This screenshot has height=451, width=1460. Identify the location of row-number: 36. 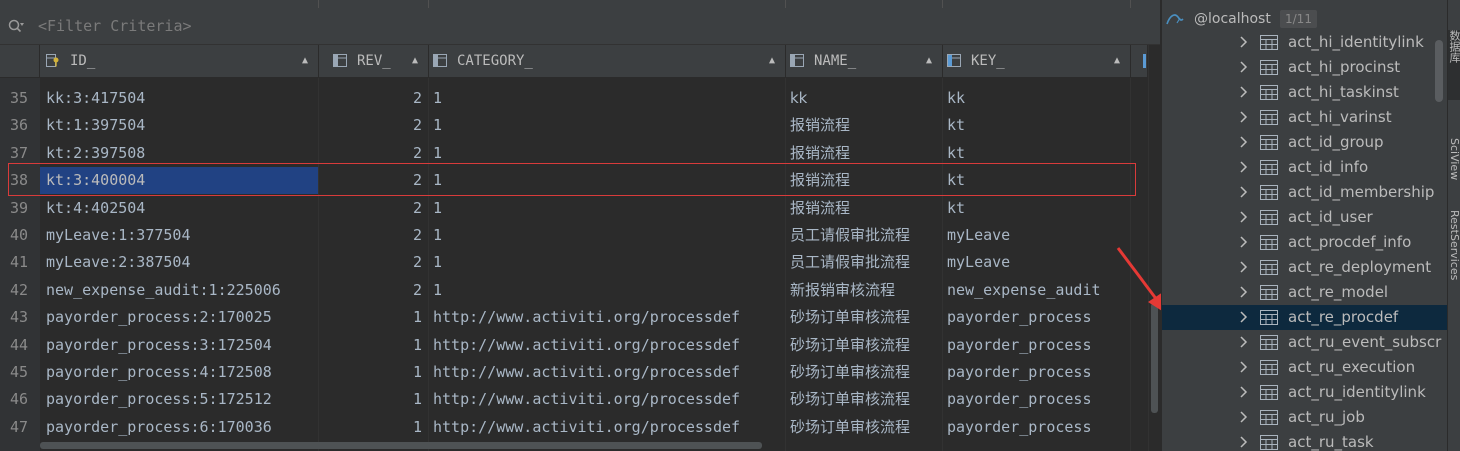
(17, 125).